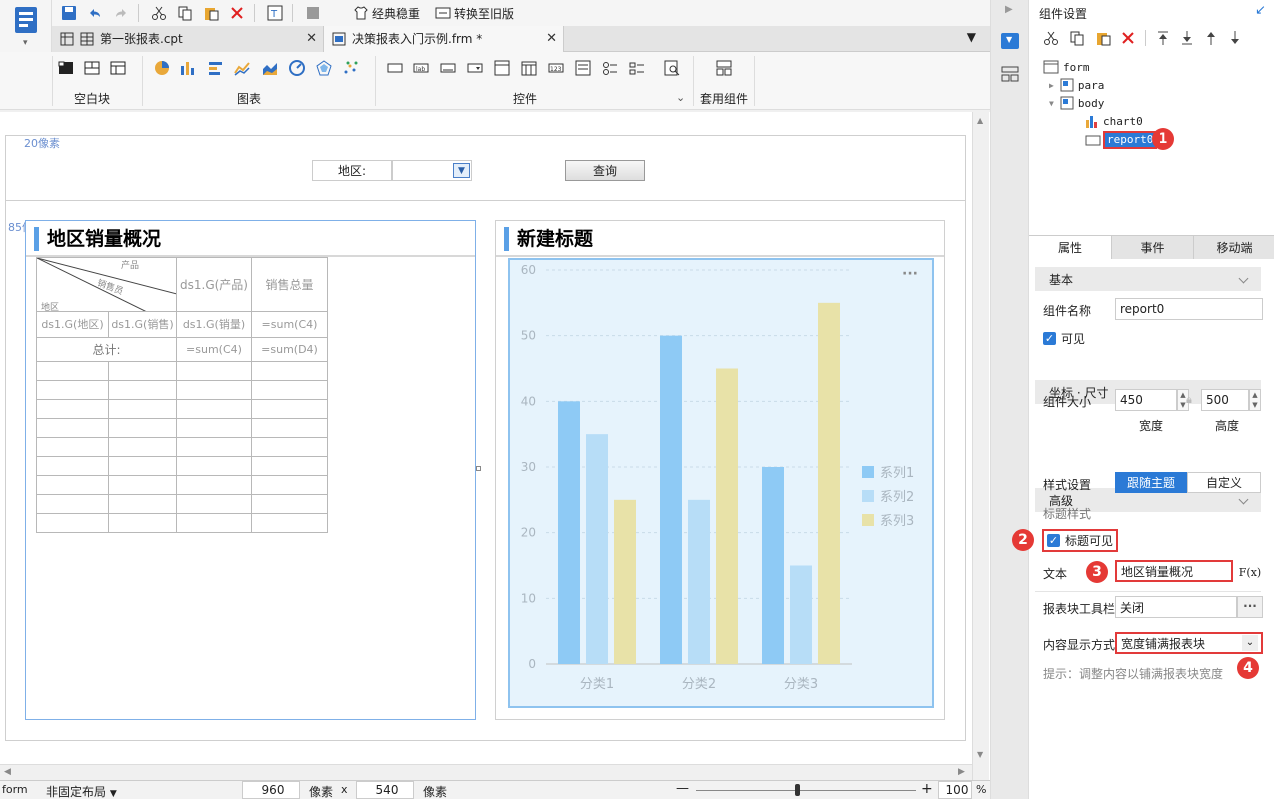  Describe the element at coordinates (1233, 247) in the screenshot. I see `tab-mobile: 移动端` at that location.